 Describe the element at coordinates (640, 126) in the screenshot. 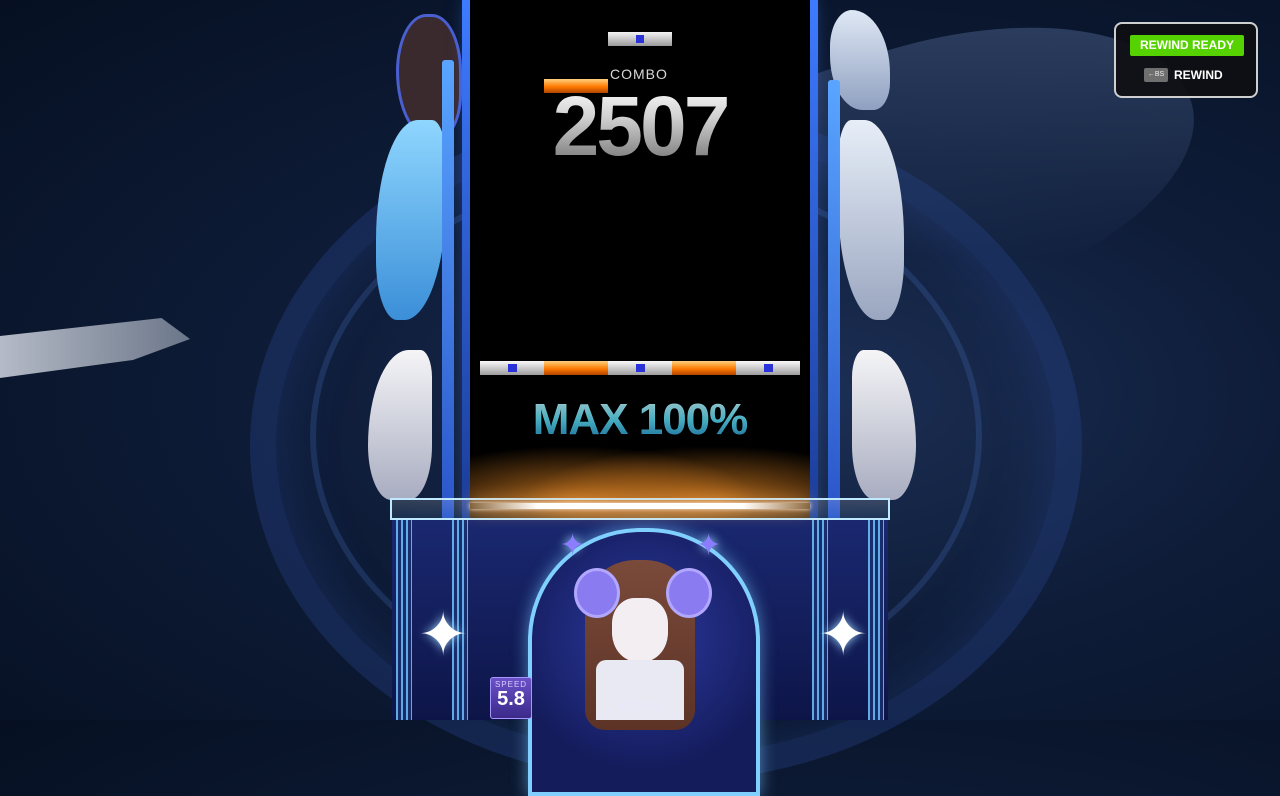

I see `combo-counter: 2507` at that location.